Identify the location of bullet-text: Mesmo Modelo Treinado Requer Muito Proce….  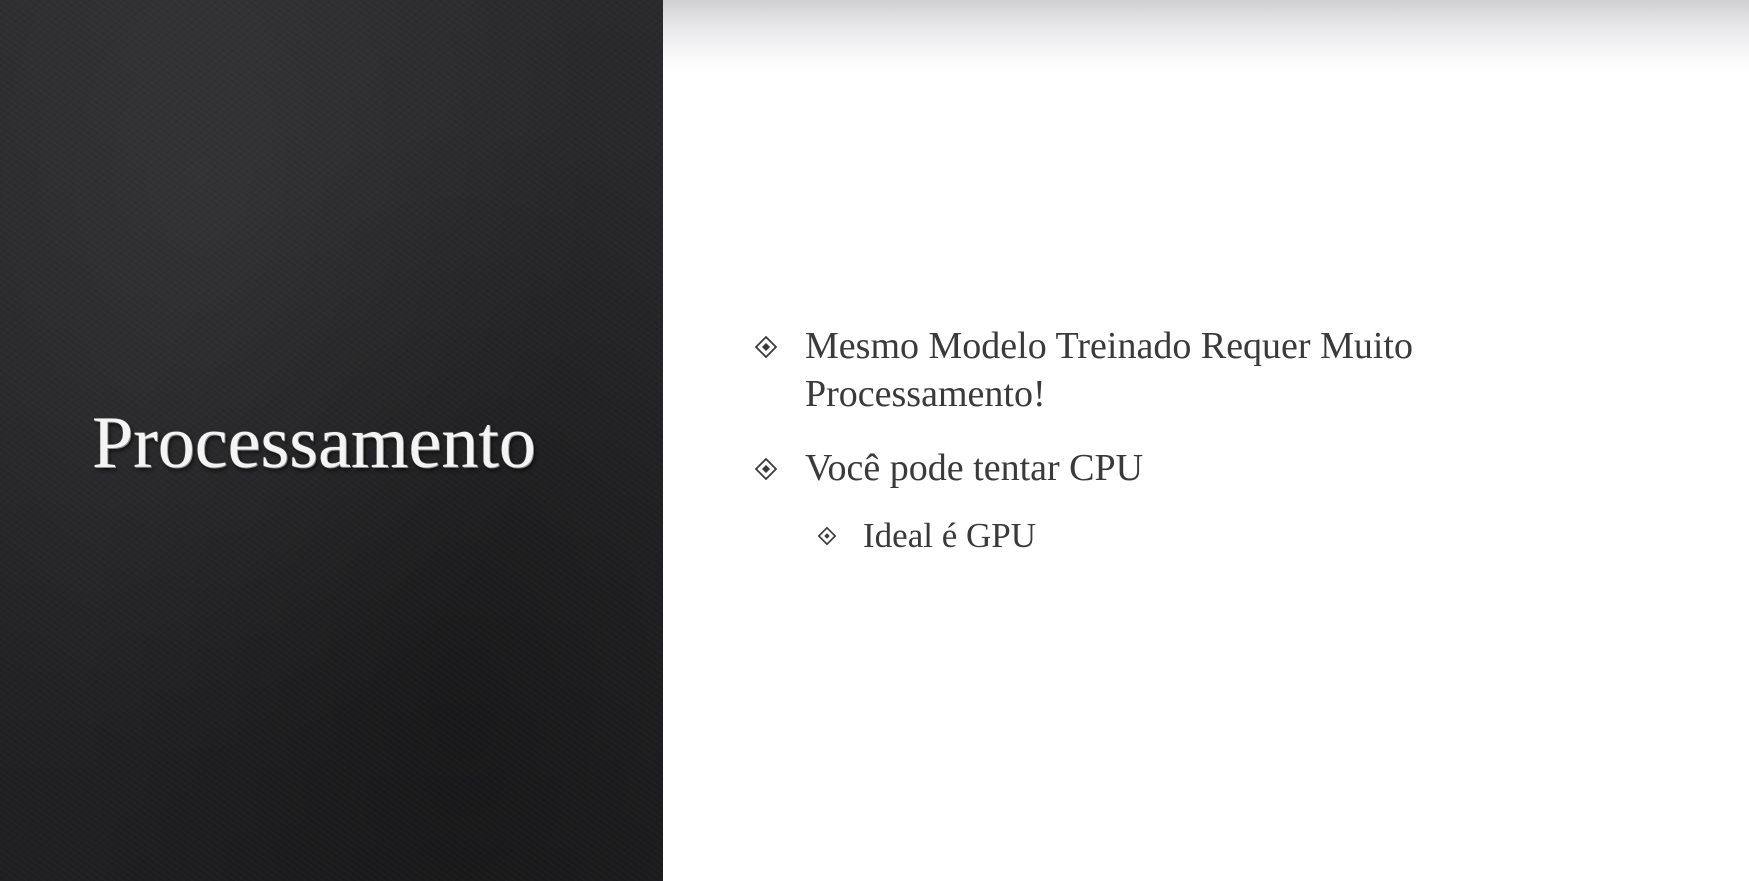
(1109, 370).